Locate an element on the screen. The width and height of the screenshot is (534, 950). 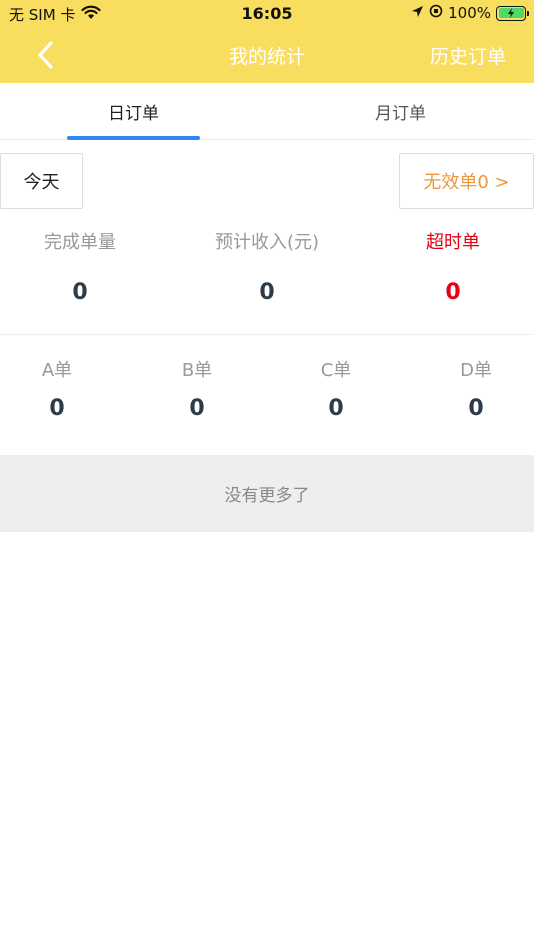
expected-income-stat: 预计收入(元) 0 is located at coordinates (267, 266).